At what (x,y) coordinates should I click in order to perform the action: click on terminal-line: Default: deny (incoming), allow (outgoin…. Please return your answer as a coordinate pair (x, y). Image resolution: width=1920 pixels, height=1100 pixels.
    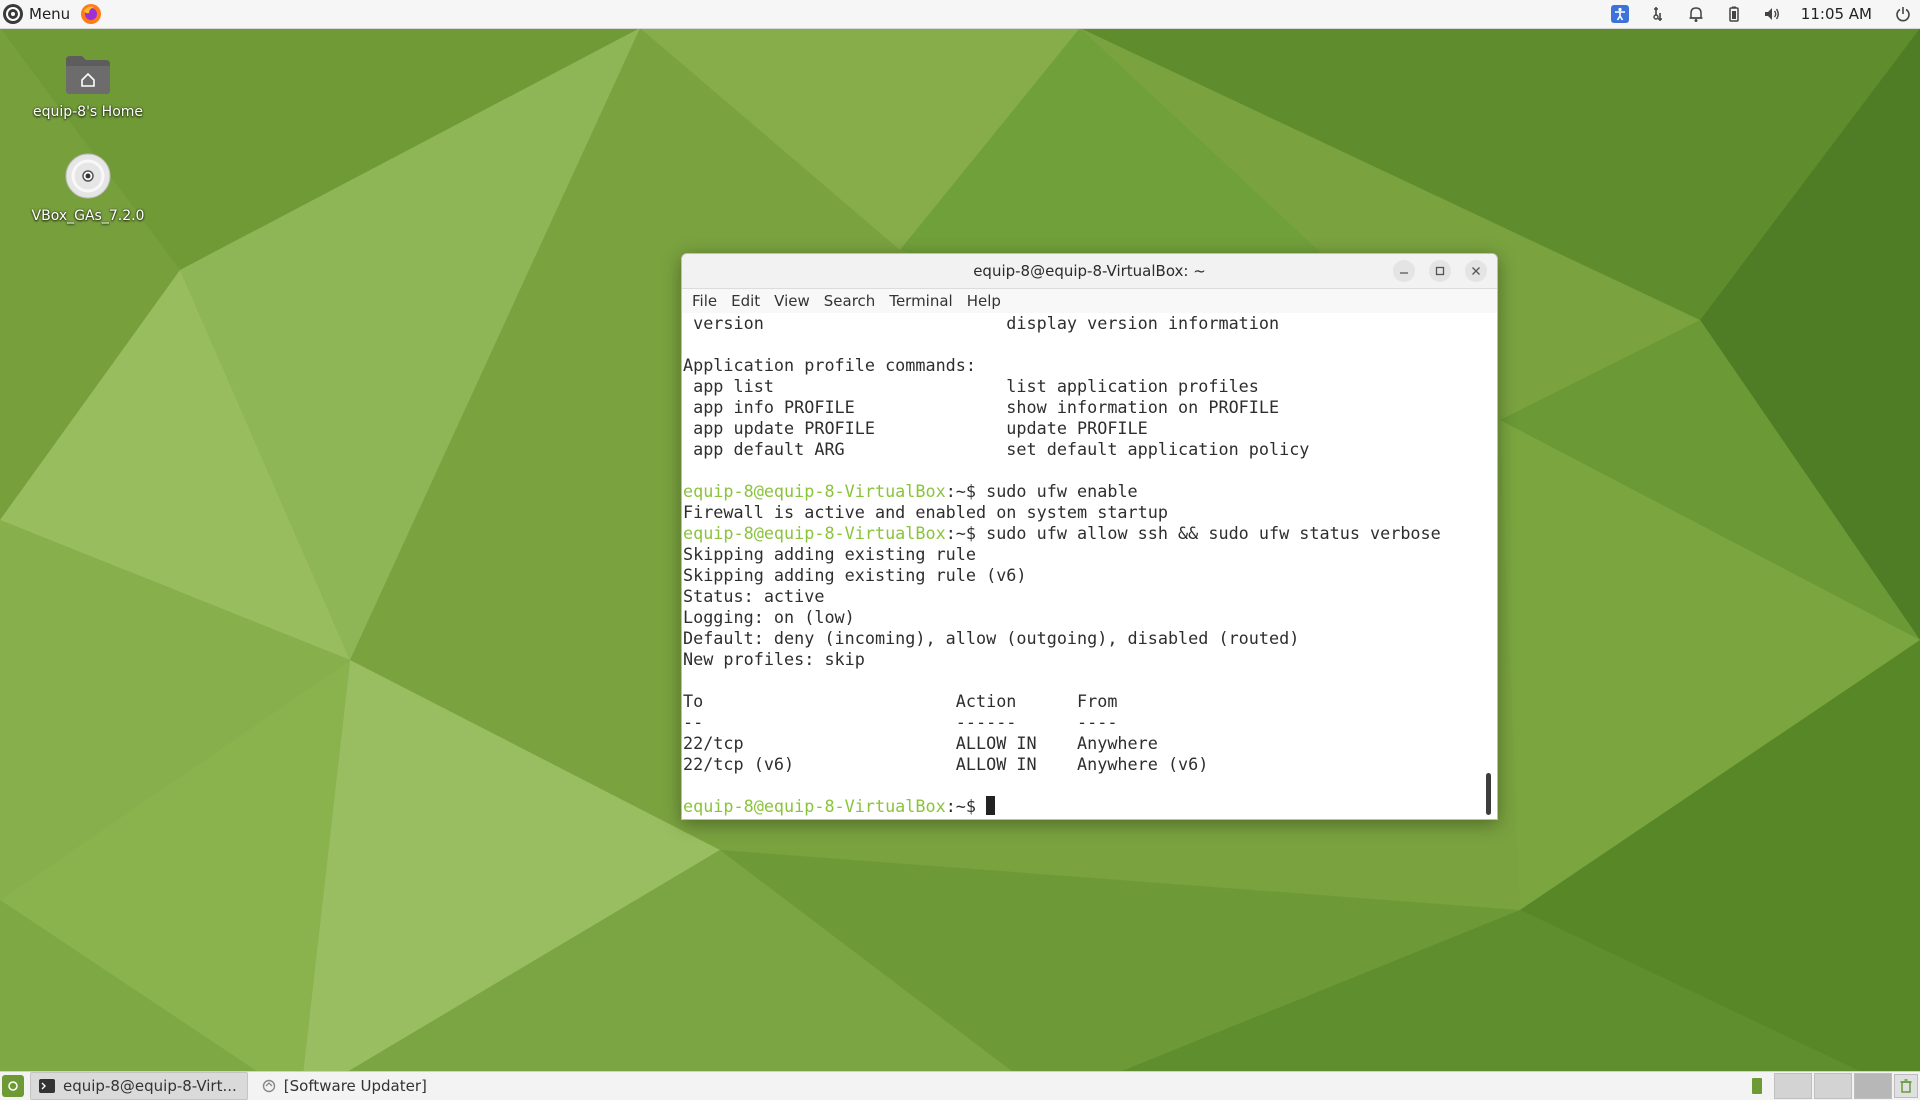
    Looking at the image, I should click on (1090, 638).